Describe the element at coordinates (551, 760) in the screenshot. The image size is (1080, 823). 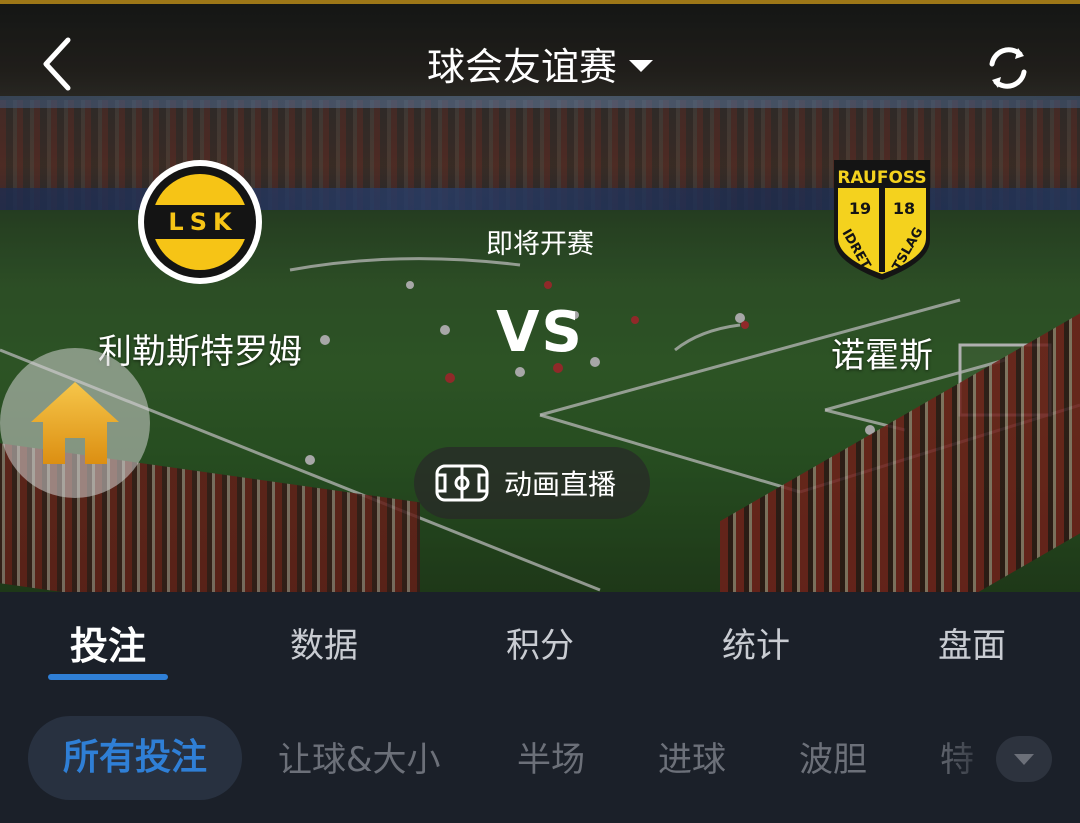
I see `filter-half-time: 半场` at that location.